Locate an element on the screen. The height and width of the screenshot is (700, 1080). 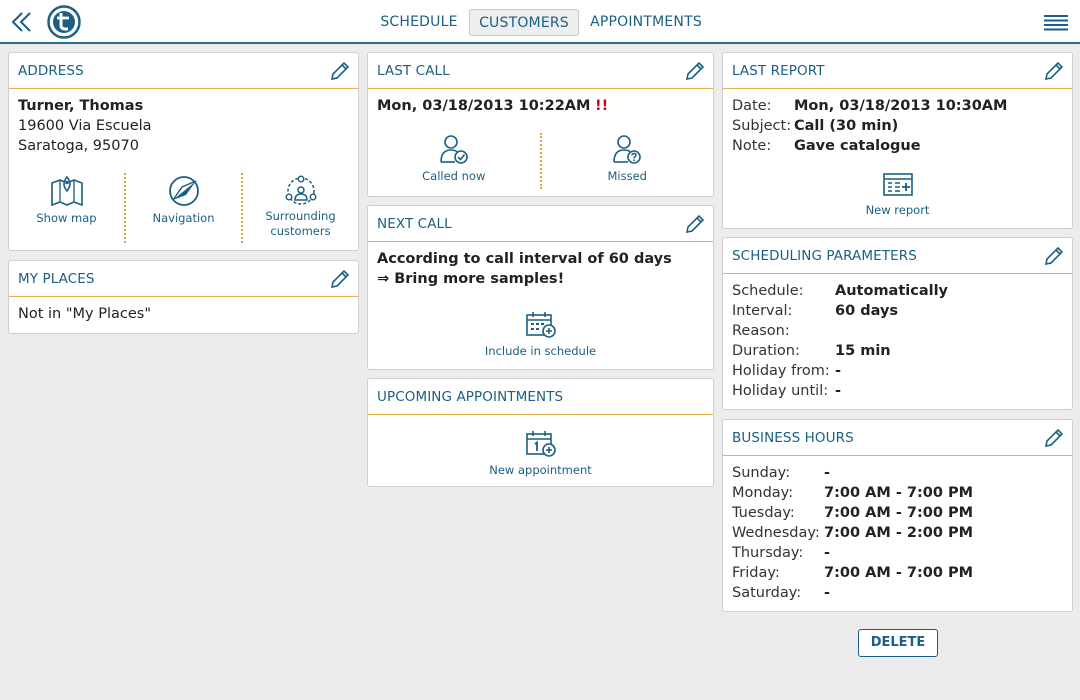
surrounding-label-line1: Surrounding is located at coordinates (300, 216).